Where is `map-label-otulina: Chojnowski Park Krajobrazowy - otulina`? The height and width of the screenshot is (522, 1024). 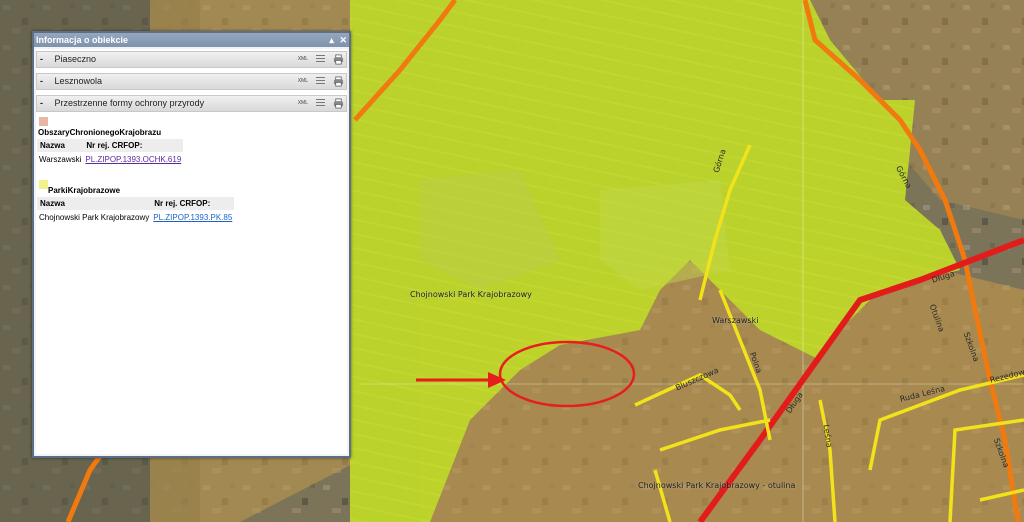 map-label-otulina: Chojnowski Park Krajobrazowy - otulina is located at coordinates (717, 485).